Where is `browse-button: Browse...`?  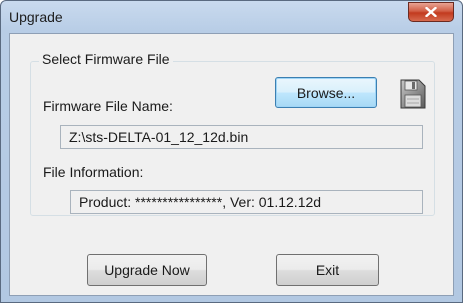 browse-button: Browse... is located at coordinates (326, 92).